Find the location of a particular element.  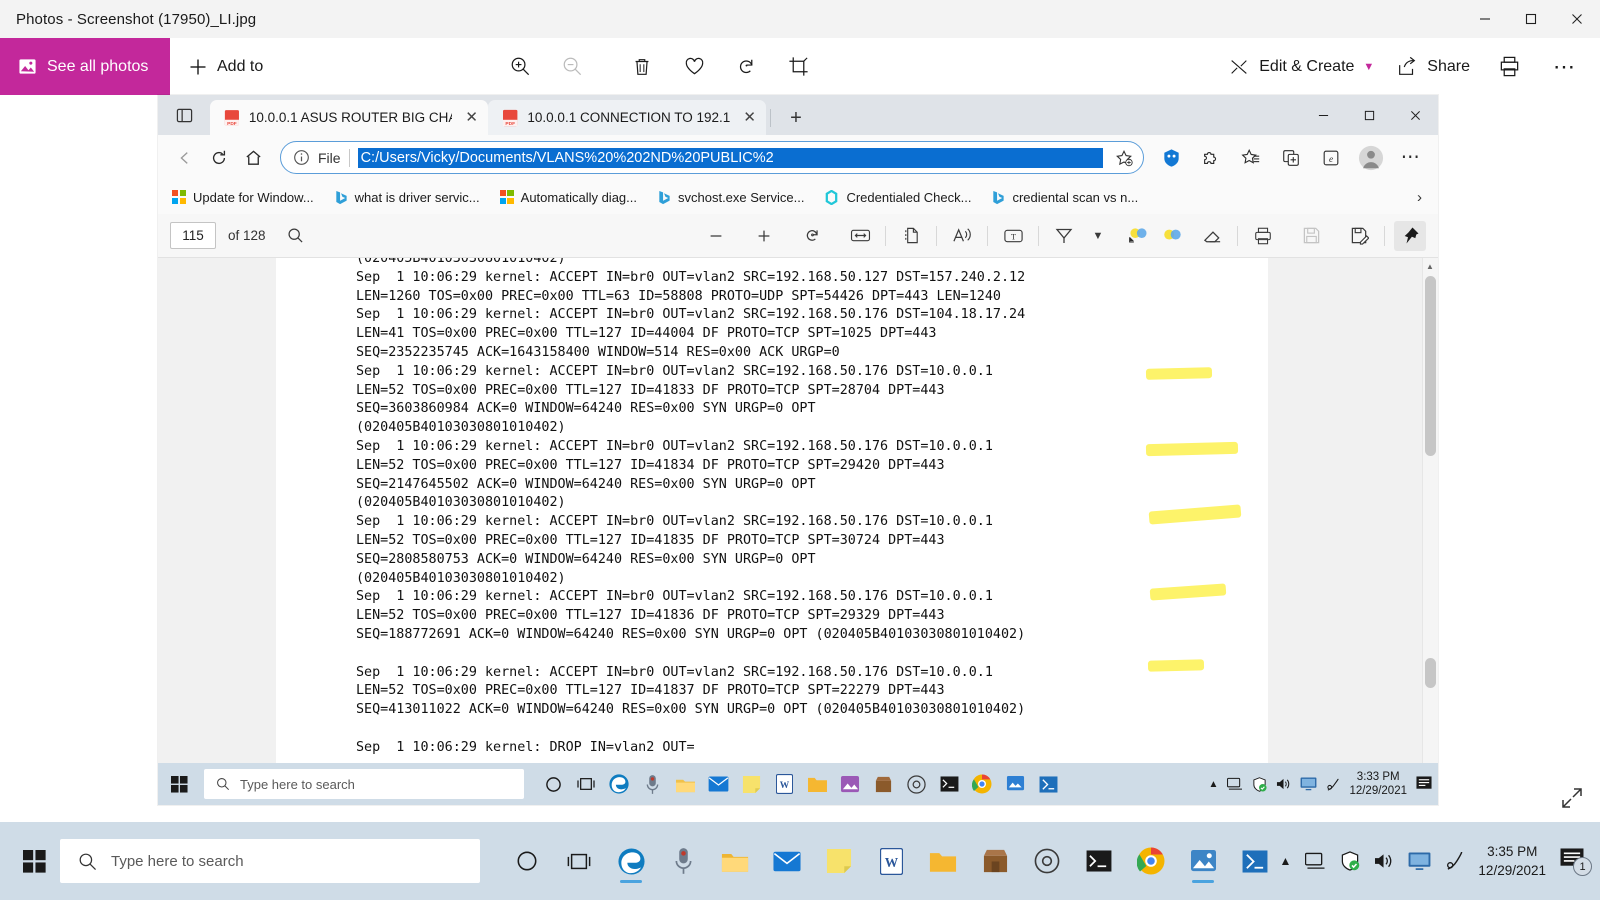

paint-icon is located at coordinates (1015, 784).